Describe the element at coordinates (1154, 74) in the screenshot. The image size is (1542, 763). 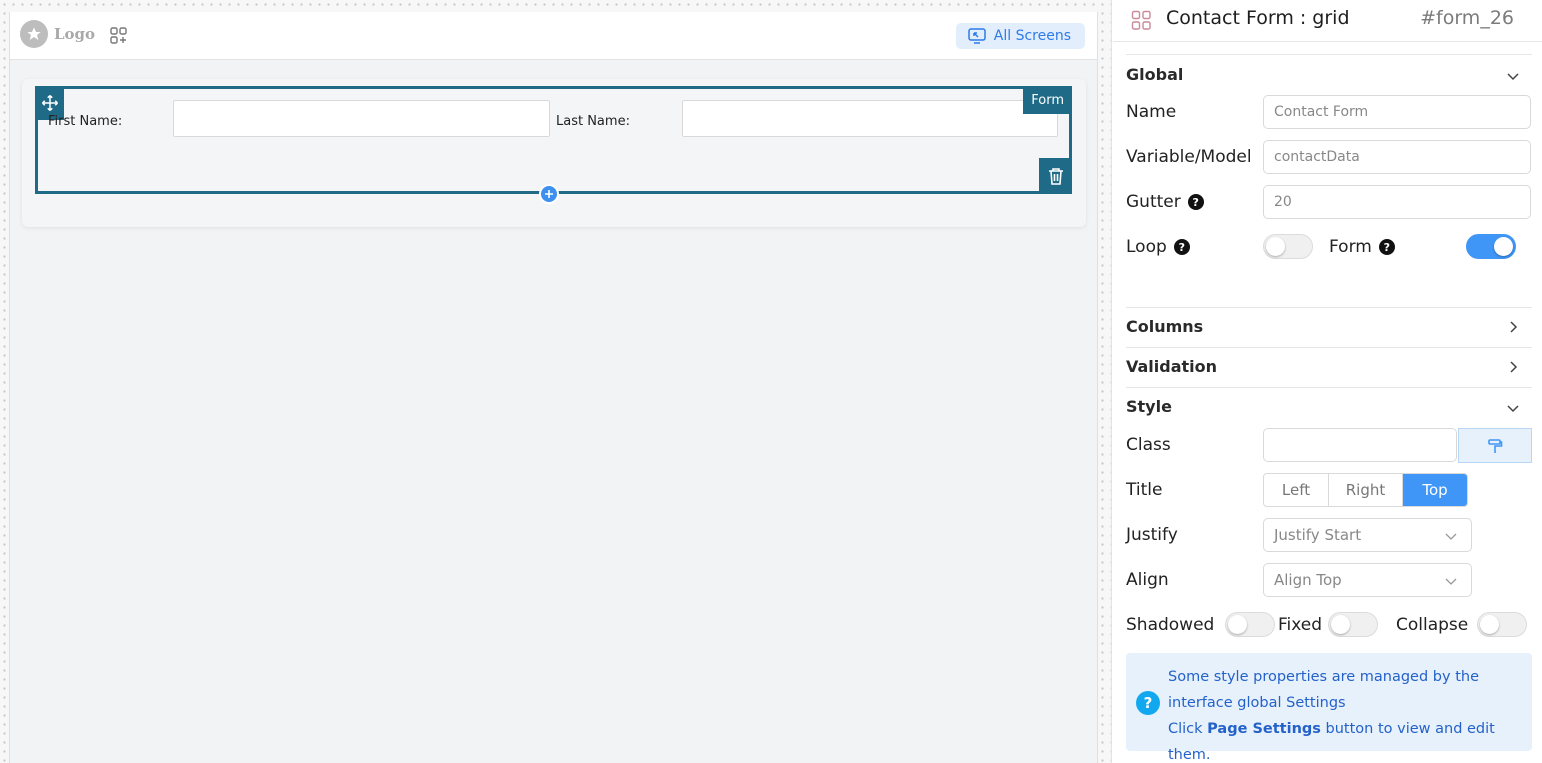
I see `section-global: Global` at that location.